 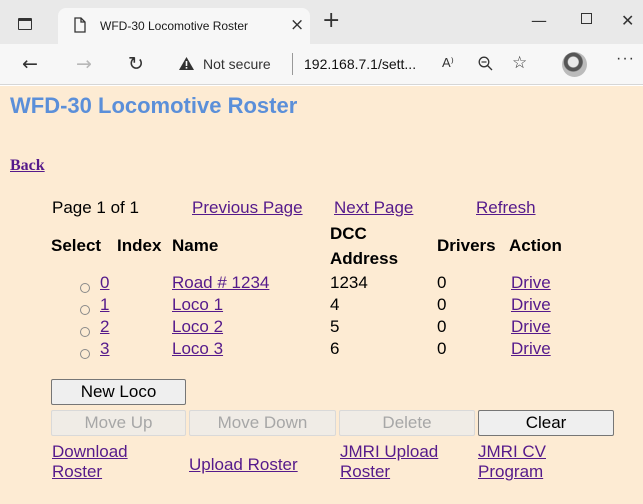 What do you see at coordinates (118, 423) in the screenshot?
I see `move-up-button: Move Up` at bounding box center [118, 423].